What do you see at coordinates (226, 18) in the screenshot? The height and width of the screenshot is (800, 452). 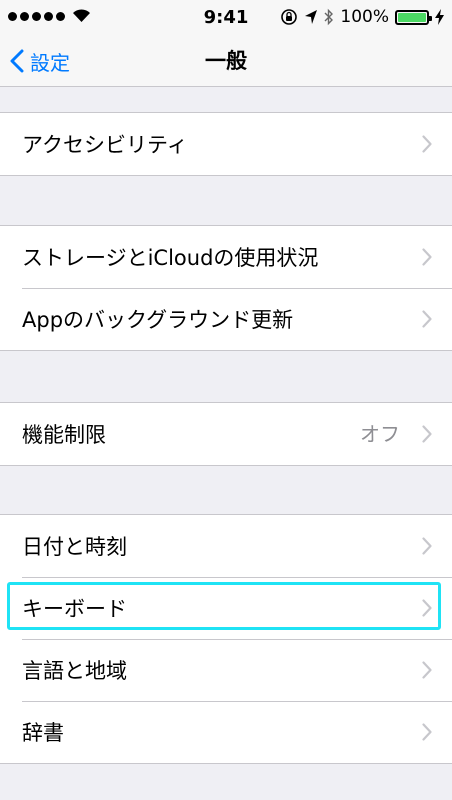 I see `status-bar: 9:41 100%` at bounding box center [226, 18].